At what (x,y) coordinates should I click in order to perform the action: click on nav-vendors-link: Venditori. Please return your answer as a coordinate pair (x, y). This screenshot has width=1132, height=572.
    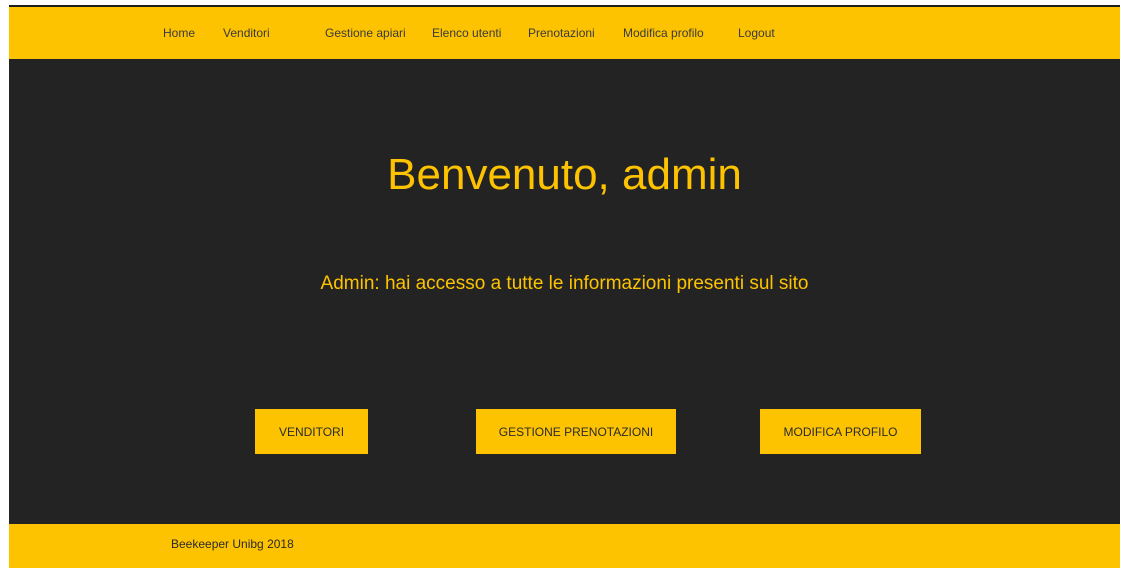
    Looking at the image, I should click on (246, 33).